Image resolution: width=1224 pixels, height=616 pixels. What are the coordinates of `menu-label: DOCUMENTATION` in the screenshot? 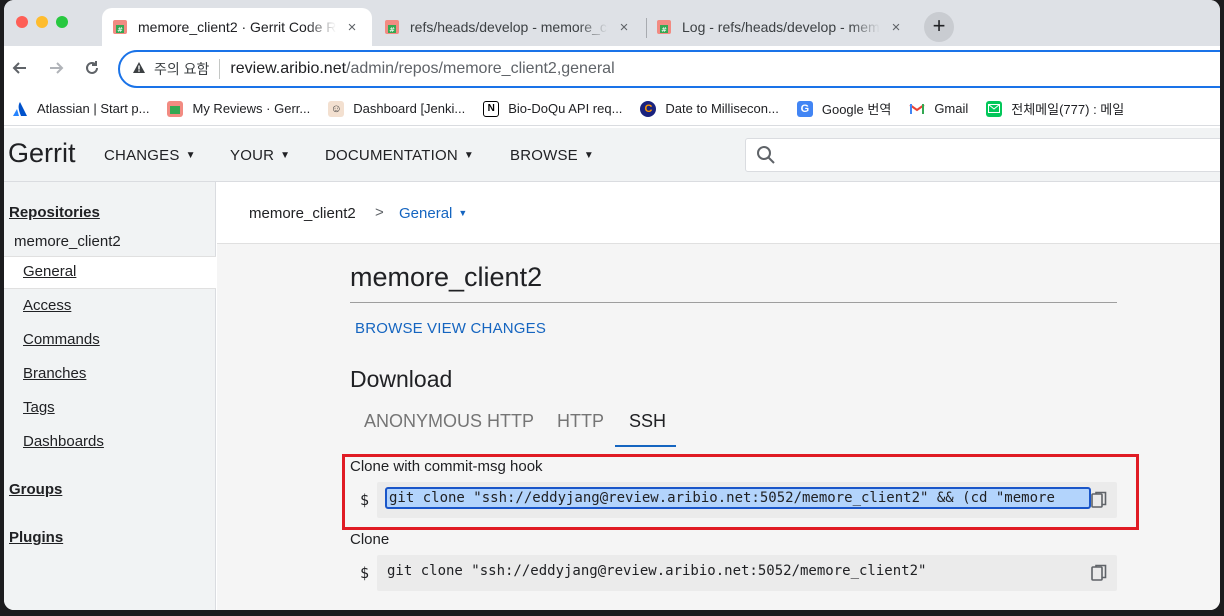 It's located at (391, 155).